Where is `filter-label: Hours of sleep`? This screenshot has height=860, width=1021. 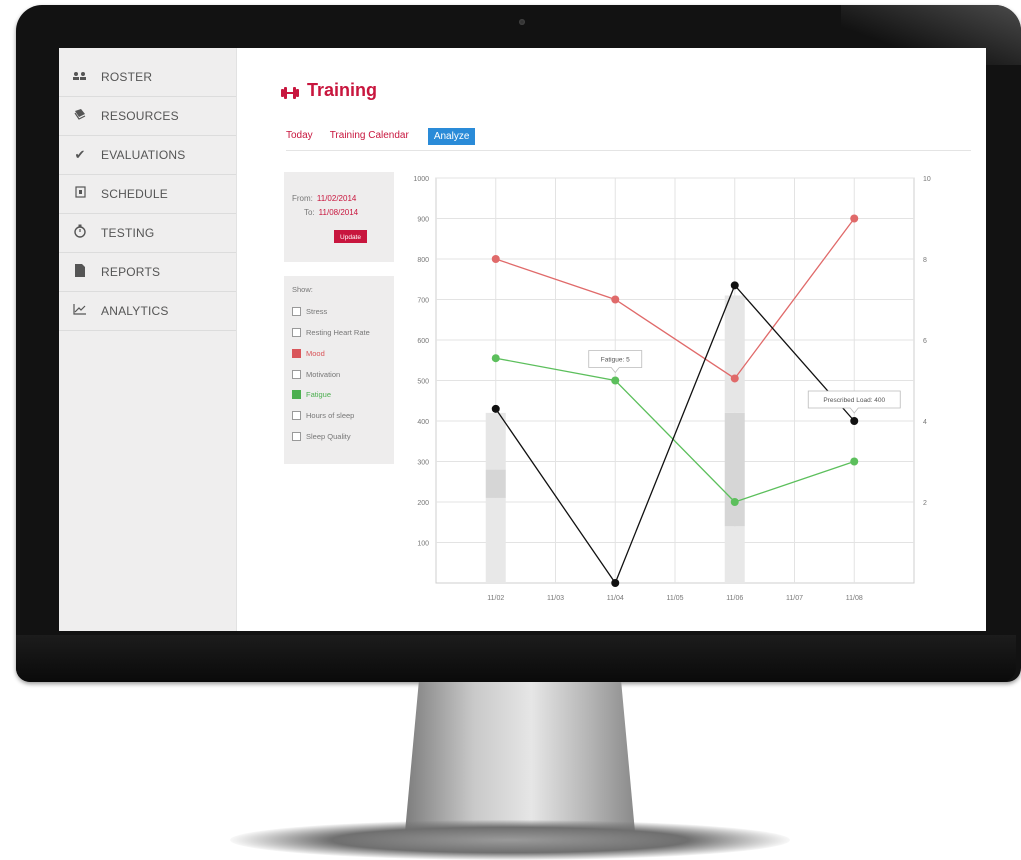 filter-label: Hours of sleep is located at coordinates (330, 415).